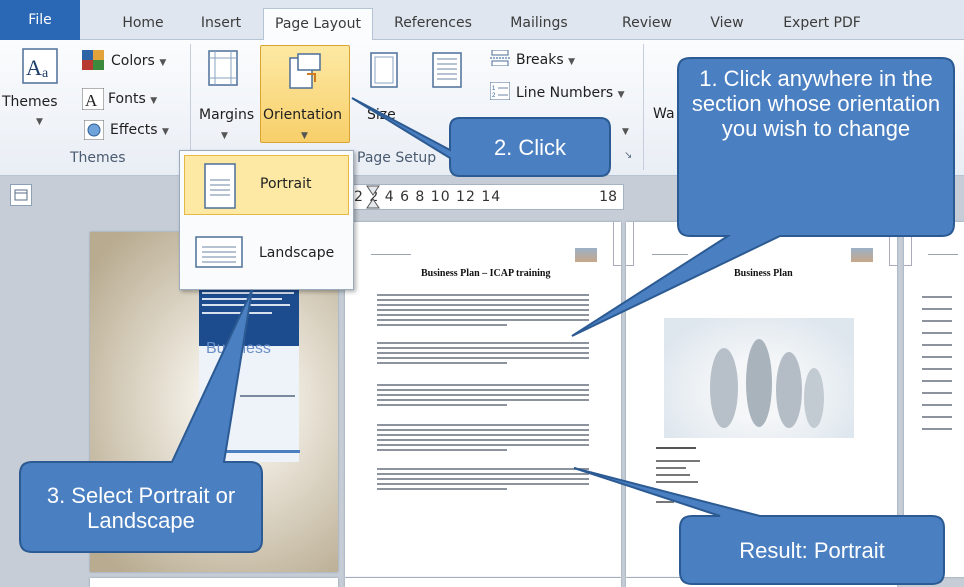 This screenshot has height=587, width=964. Describe the element at coordinates (727, 24) in the screenshot. I see `tab-view: View` at that location.